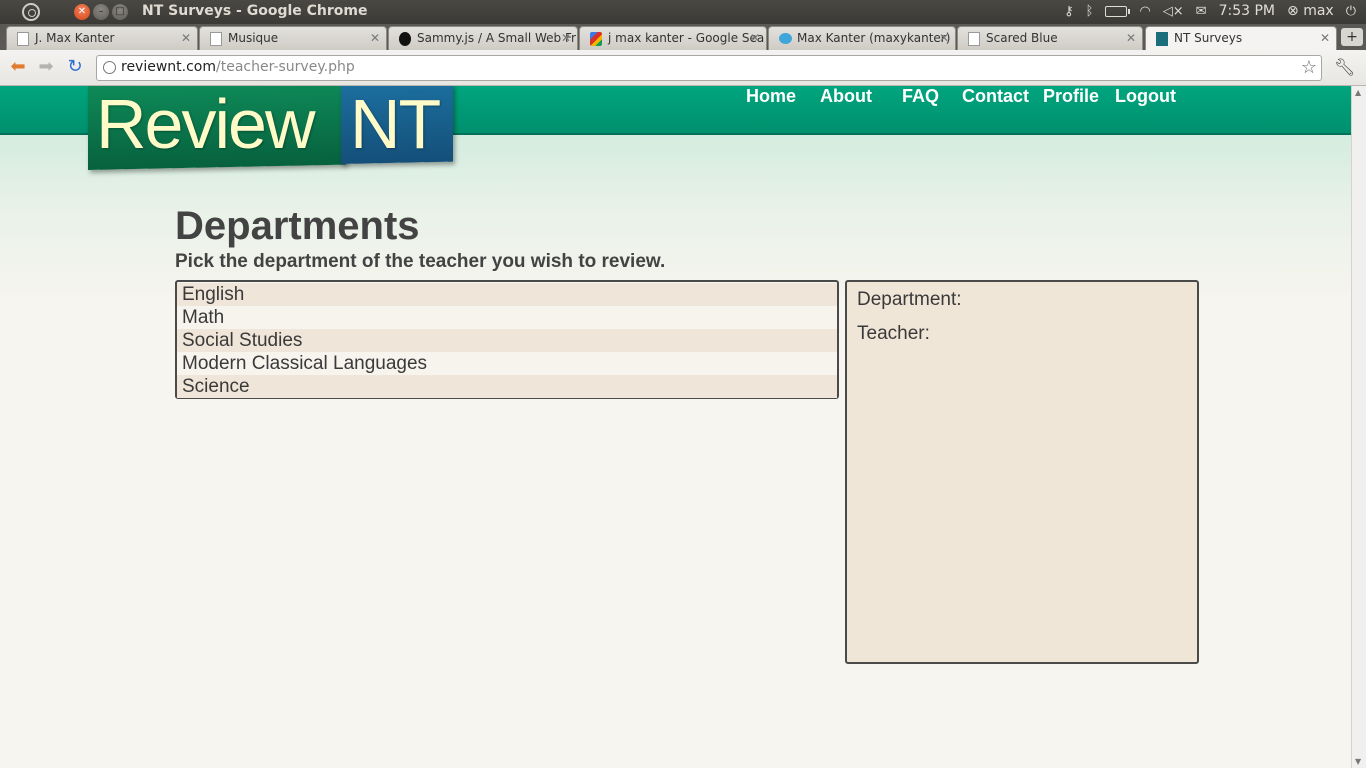 The width and height of the screenshot is (1366, 768). Describe the element at coordinates (496, 38) in the screenshot. I see `tab-label: Sammy.js / A Small Web Fr` at that location.